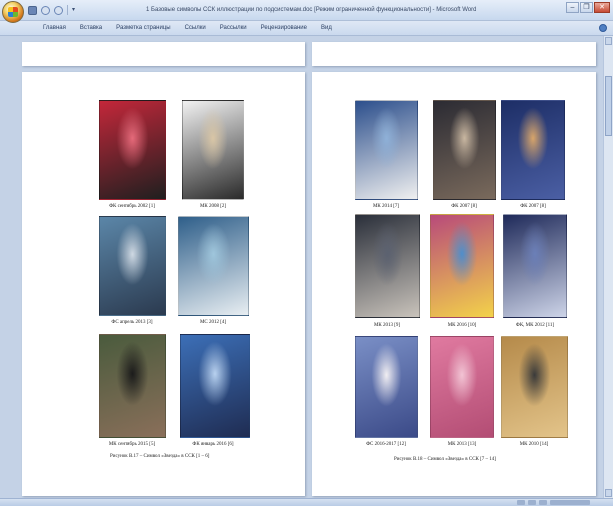 This screenshot has height=506, width=613. What do you see at coordinates (543, 502) in the screenshot?
I see `view-web-layout-icon` at bounding box center [543, 502].